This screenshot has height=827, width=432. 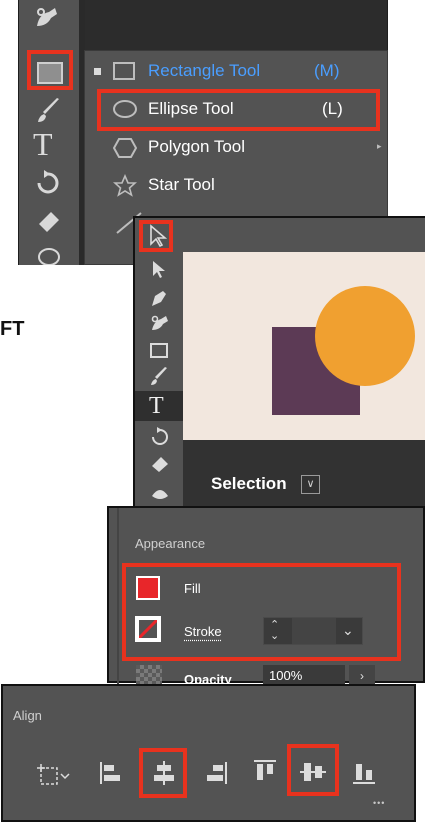 What do you see at coordinates (118, 596) in the screenshot?
I see `panel-left-edge` at bounding box center [118, 596].